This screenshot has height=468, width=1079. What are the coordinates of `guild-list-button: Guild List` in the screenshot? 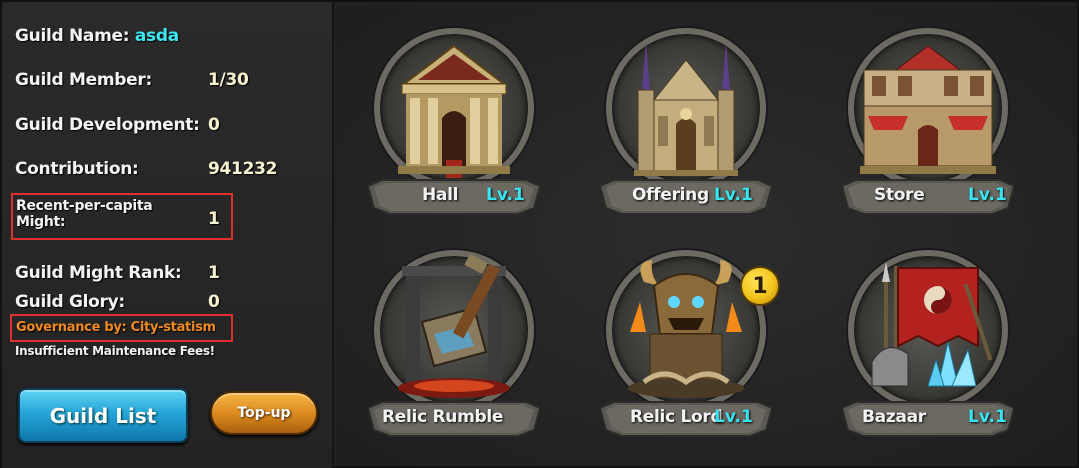 It's located at (103, 415).